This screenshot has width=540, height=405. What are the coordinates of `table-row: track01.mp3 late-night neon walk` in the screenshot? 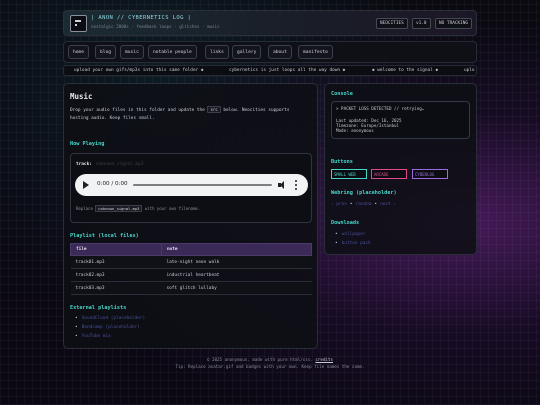 It's located at (191, 262).